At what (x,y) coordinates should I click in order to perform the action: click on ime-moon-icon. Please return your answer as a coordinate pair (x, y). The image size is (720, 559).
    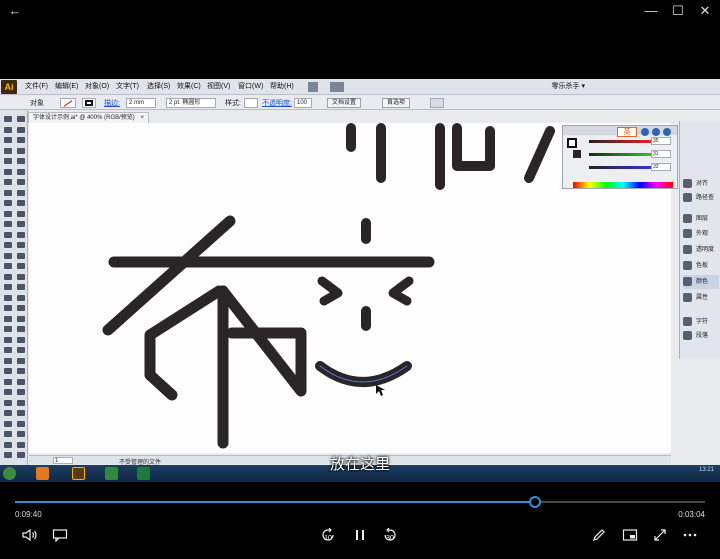
    Looking at the image, I should click on (645, 132).